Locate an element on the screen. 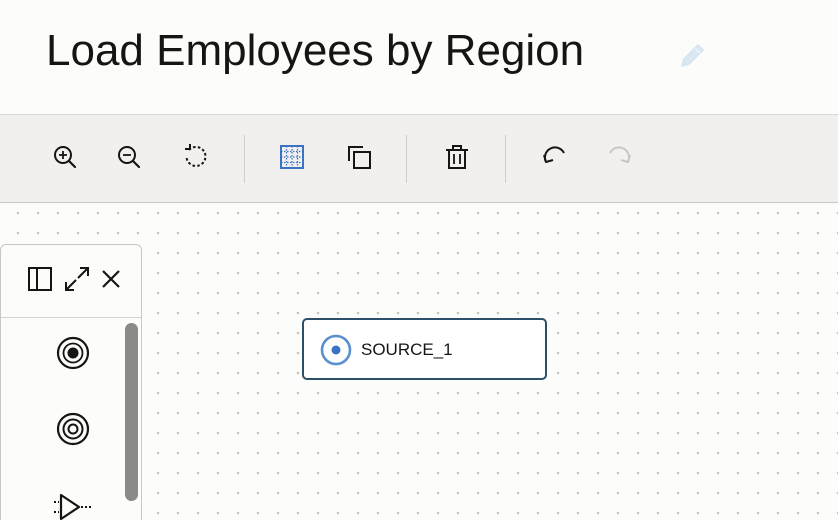 This screenshot has width=838, height=520. palette-item-filter is located at coordinates (73, 504).